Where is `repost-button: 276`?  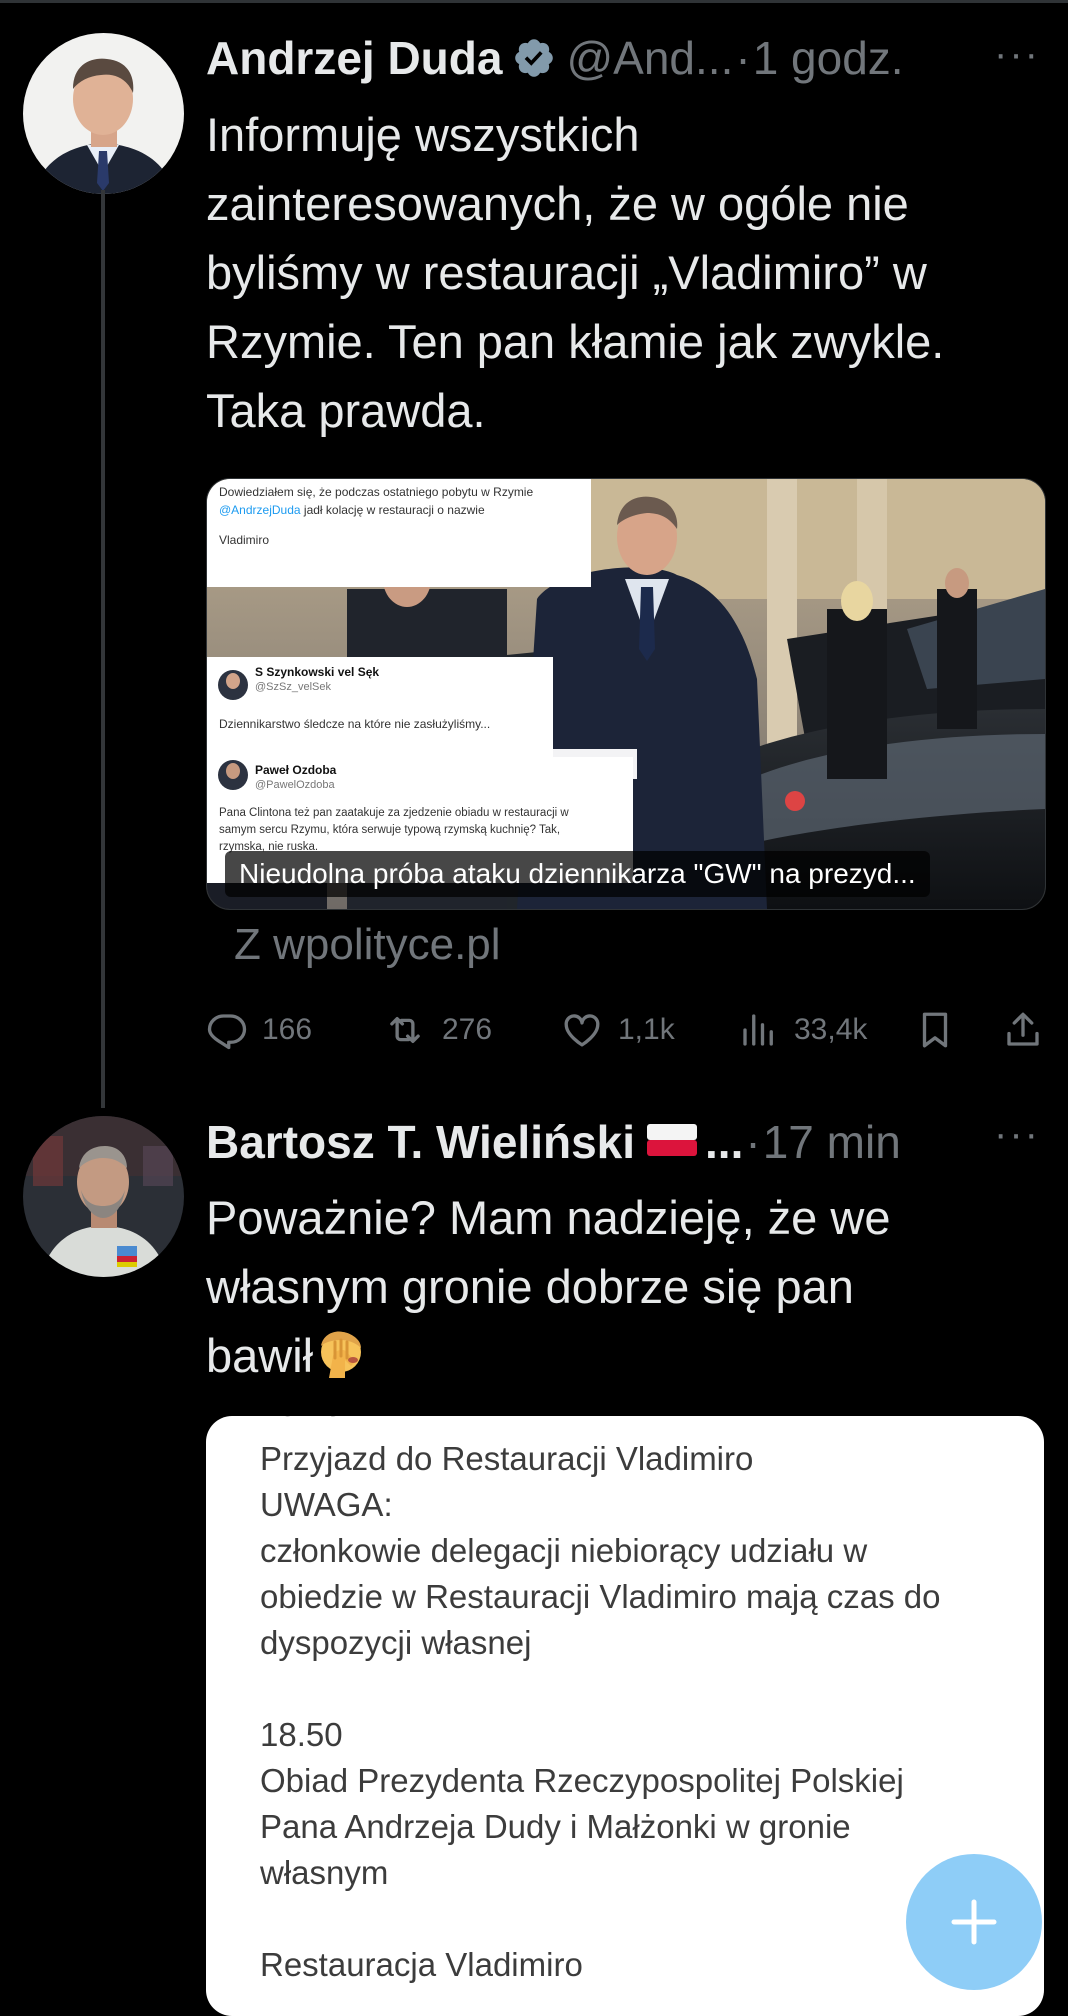 repost-button: 276 is located at coordinates (437, 1030).